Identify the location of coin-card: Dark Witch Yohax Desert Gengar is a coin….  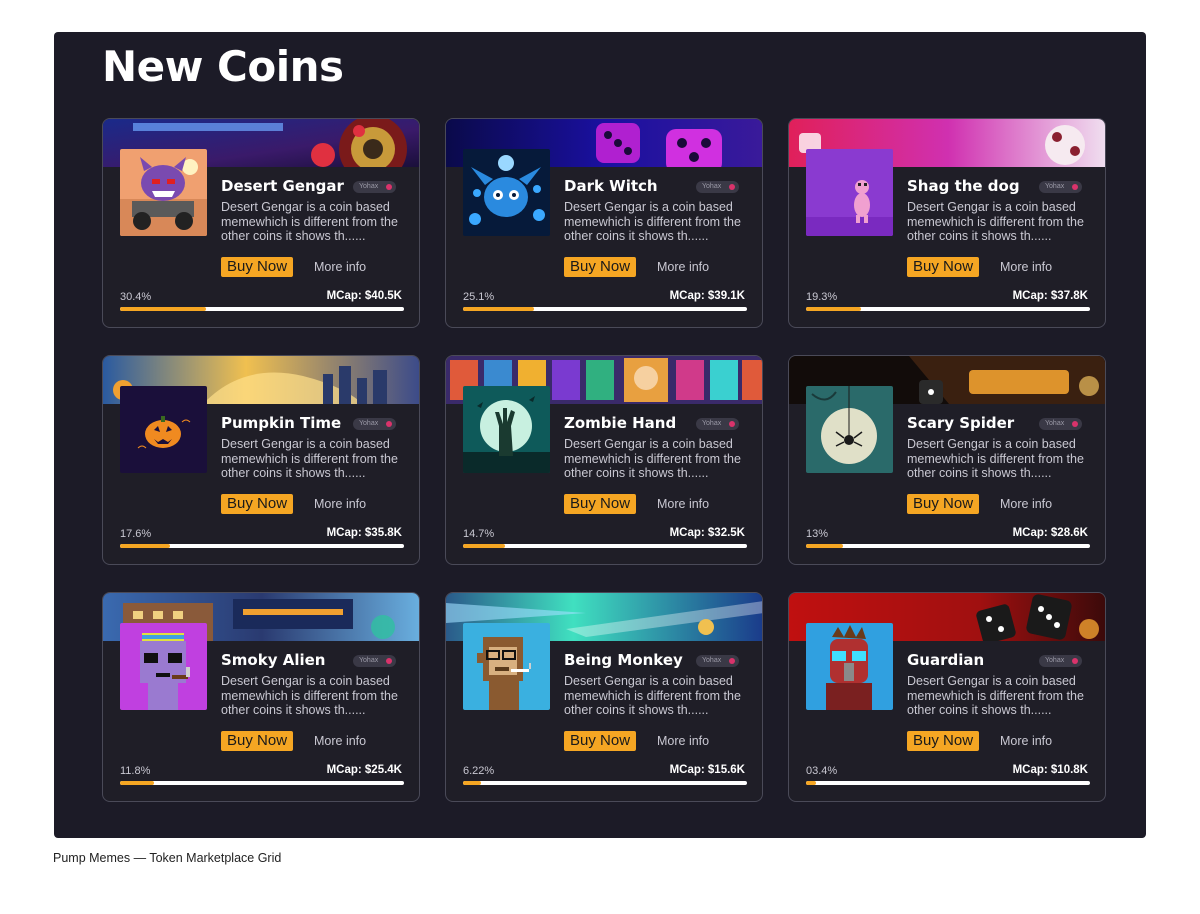
(604, 223).